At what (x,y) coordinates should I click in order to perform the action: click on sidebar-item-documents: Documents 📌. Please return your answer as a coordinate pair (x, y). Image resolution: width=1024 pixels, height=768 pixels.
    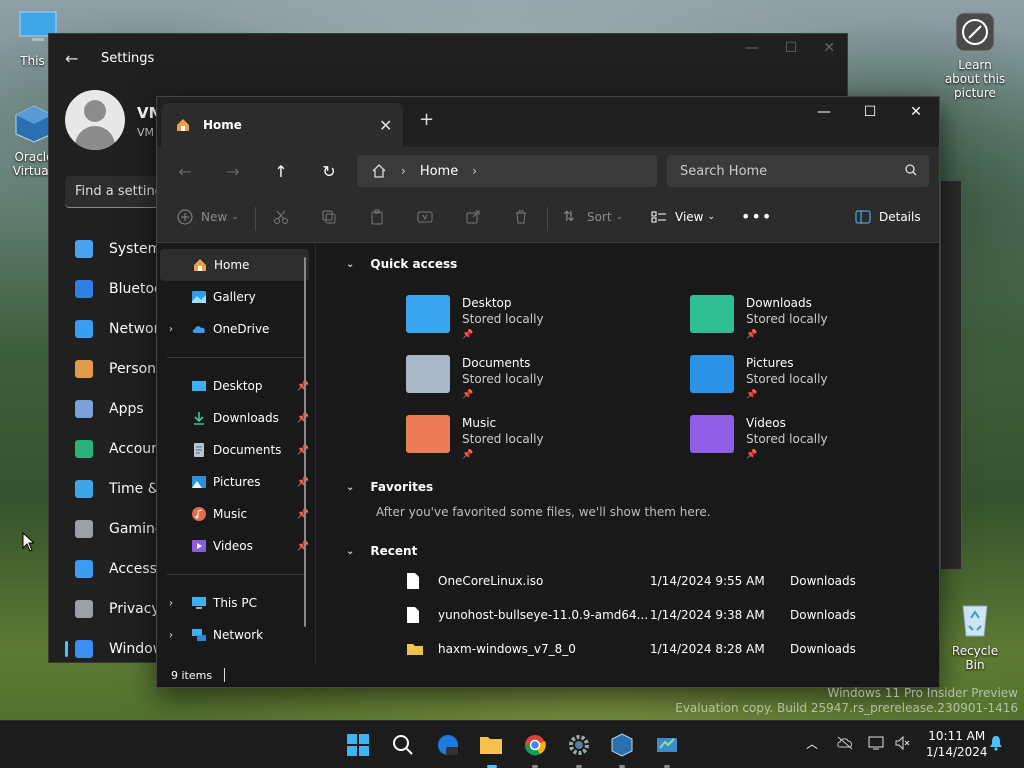
    Looking at the image, I should click on (236, 450).